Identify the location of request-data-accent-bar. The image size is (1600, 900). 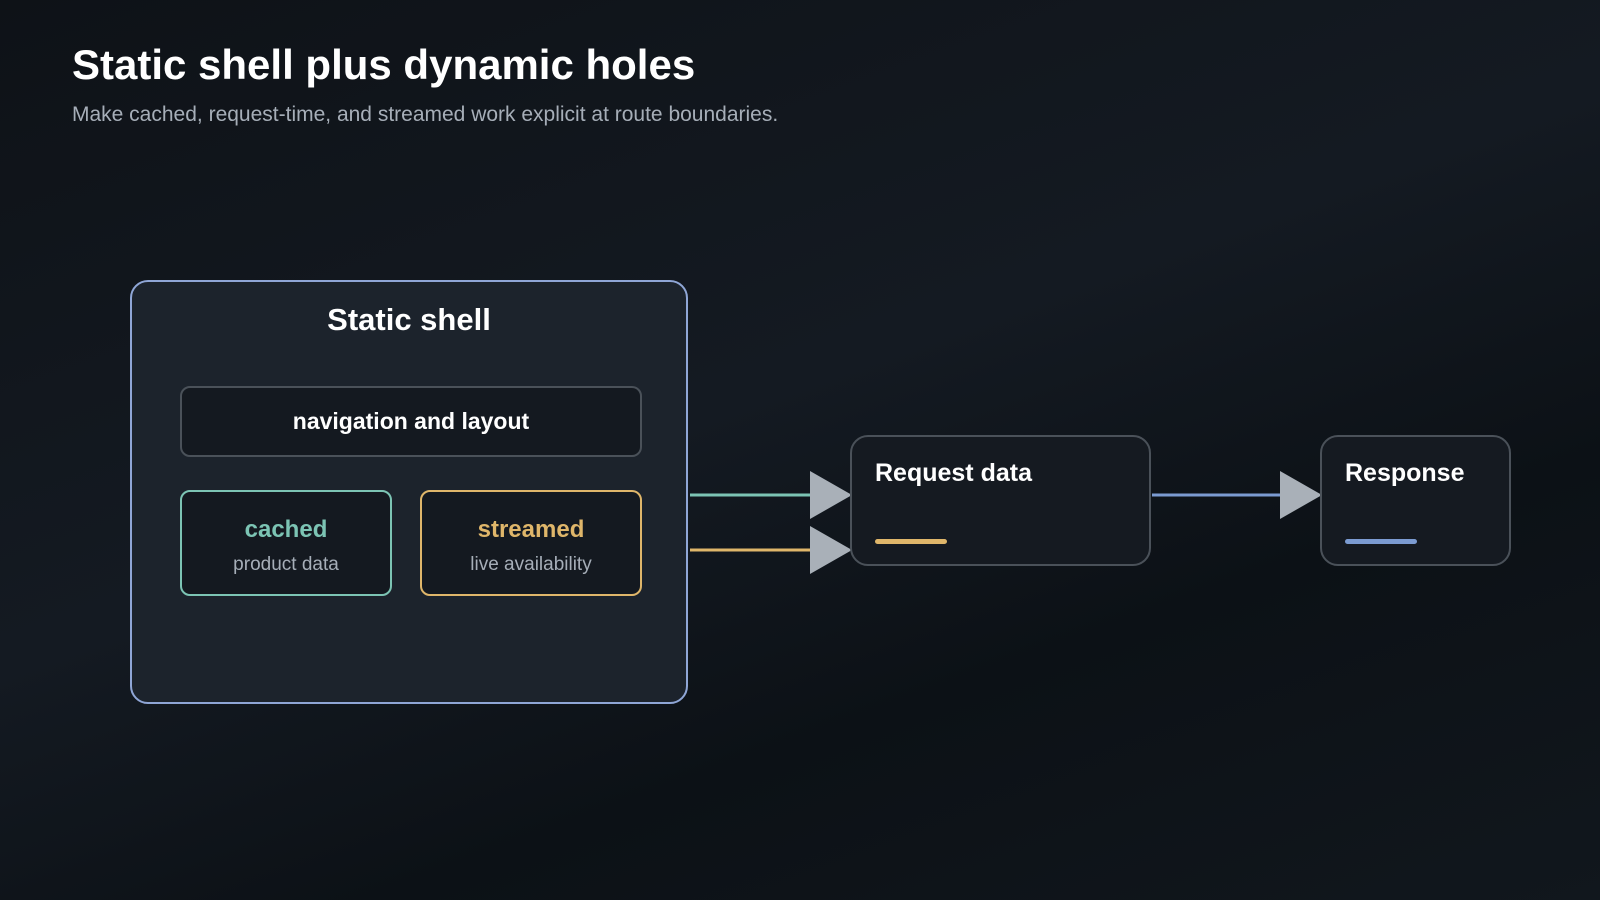
(911, 541).